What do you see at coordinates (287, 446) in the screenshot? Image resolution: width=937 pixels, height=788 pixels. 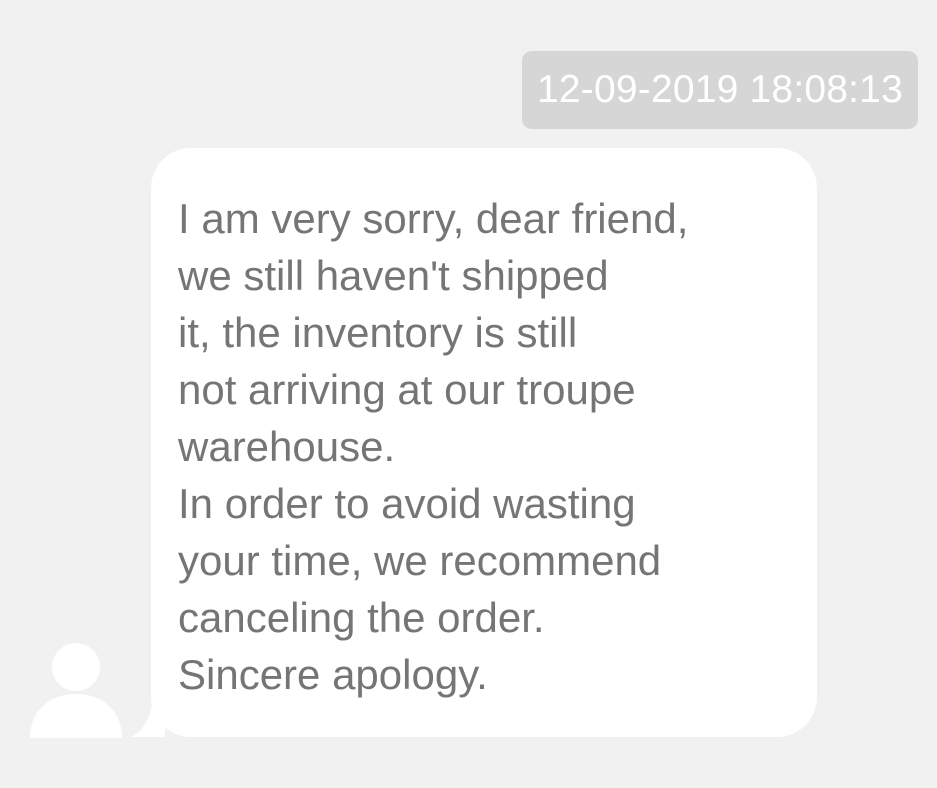 I see `message-line: warehouse.` at bounding box center [287, 446].